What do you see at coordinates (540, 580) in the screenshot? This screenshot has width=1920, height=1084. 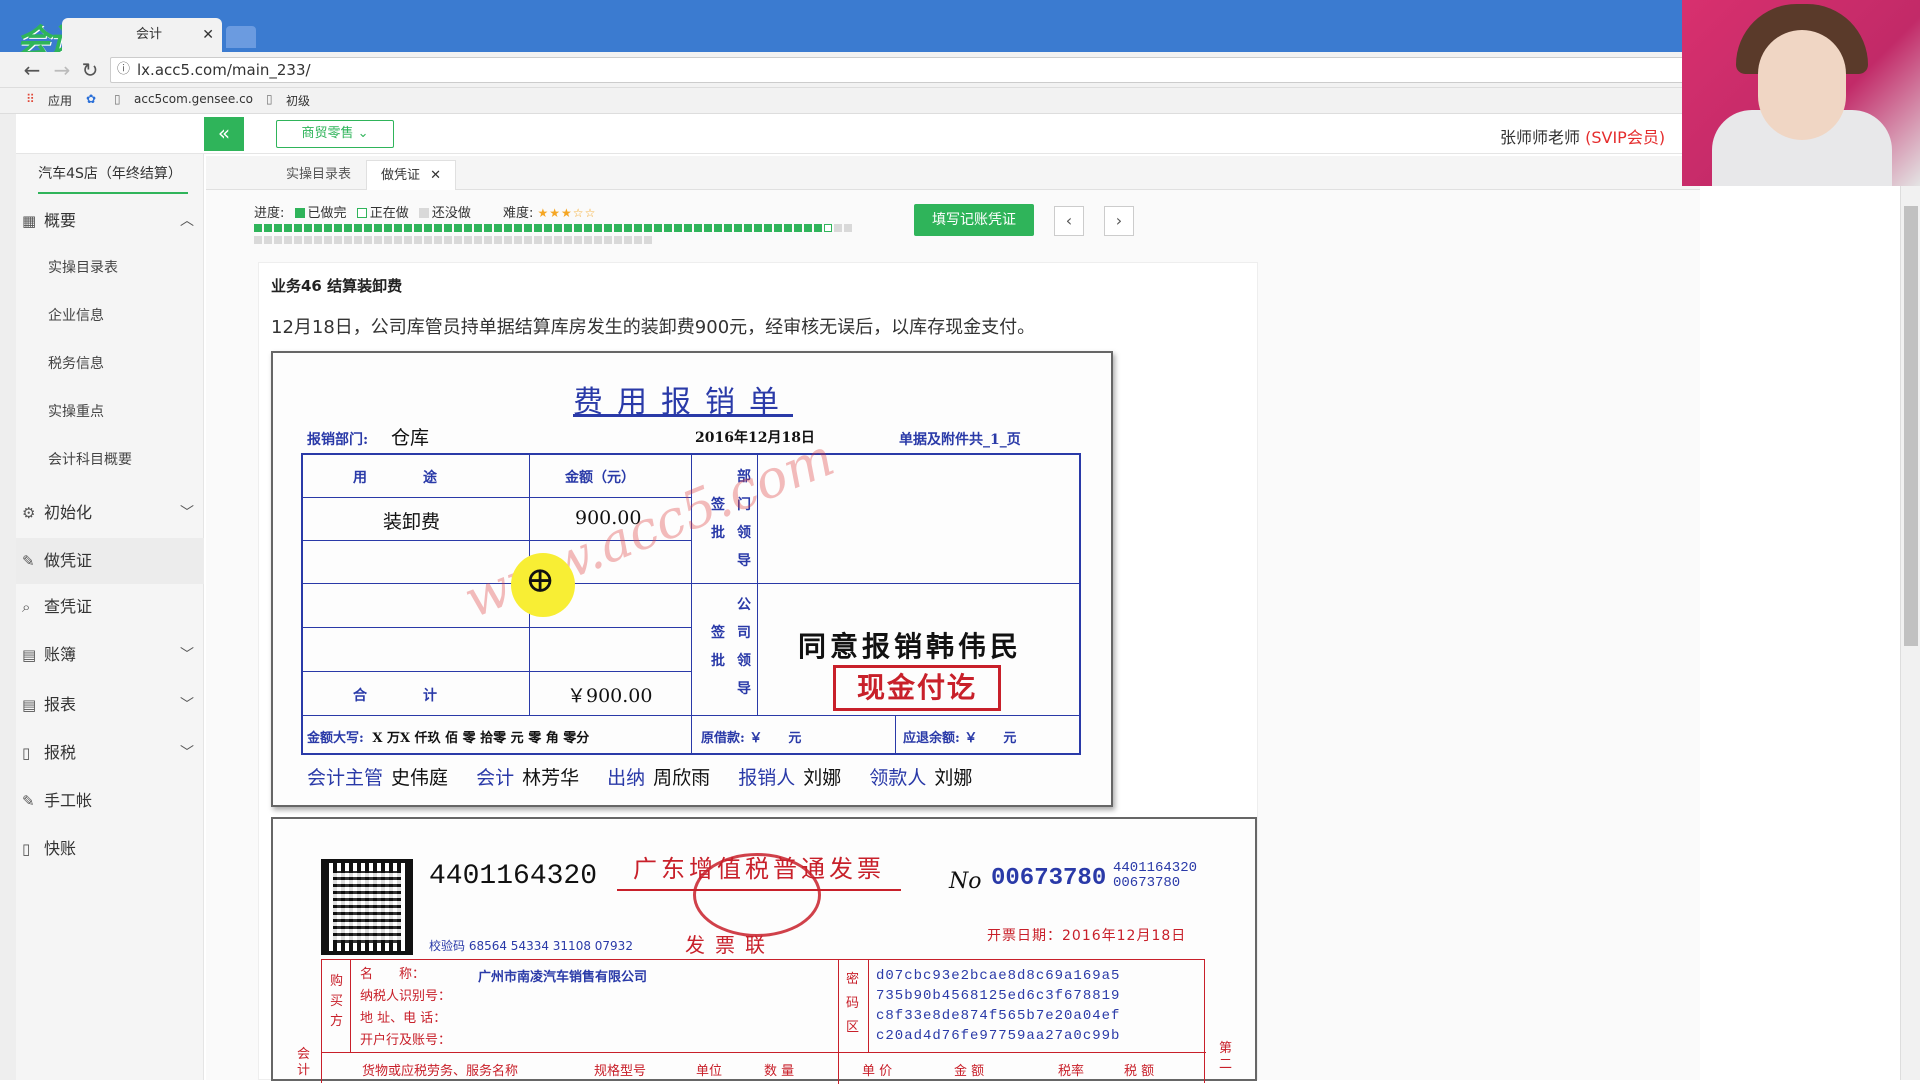 I see `zoom-in-icon: ⊕` at bounding box center [540, 580].